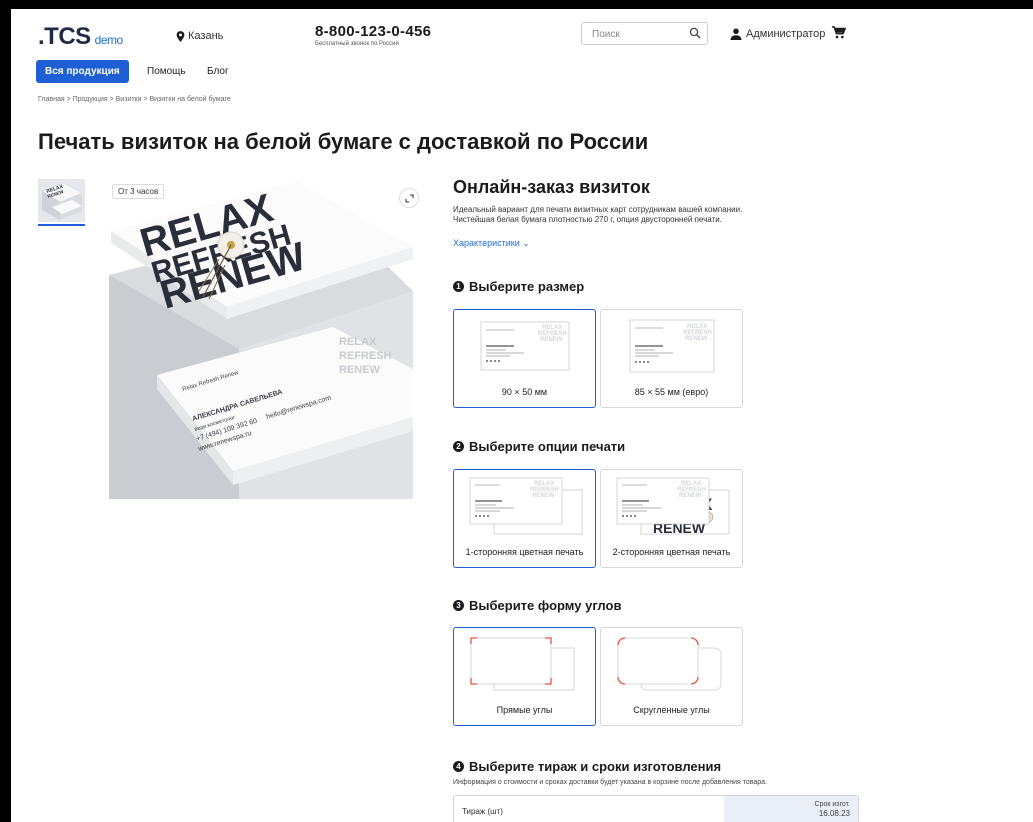  Describe the element at coordinates (206, 36) in the screenshot. I see `city-label: Казань` at that location.